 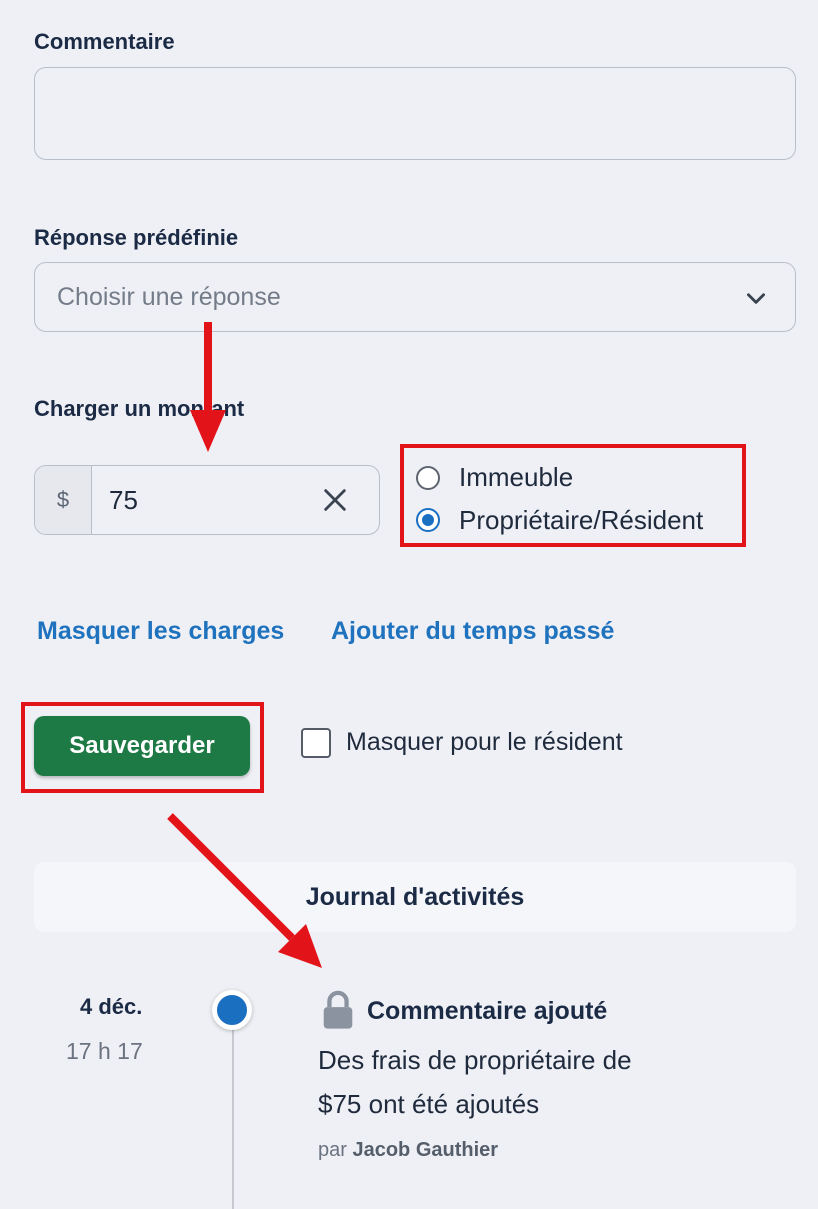 I want to click on timeline-dot, so click(x=232, y=1010).